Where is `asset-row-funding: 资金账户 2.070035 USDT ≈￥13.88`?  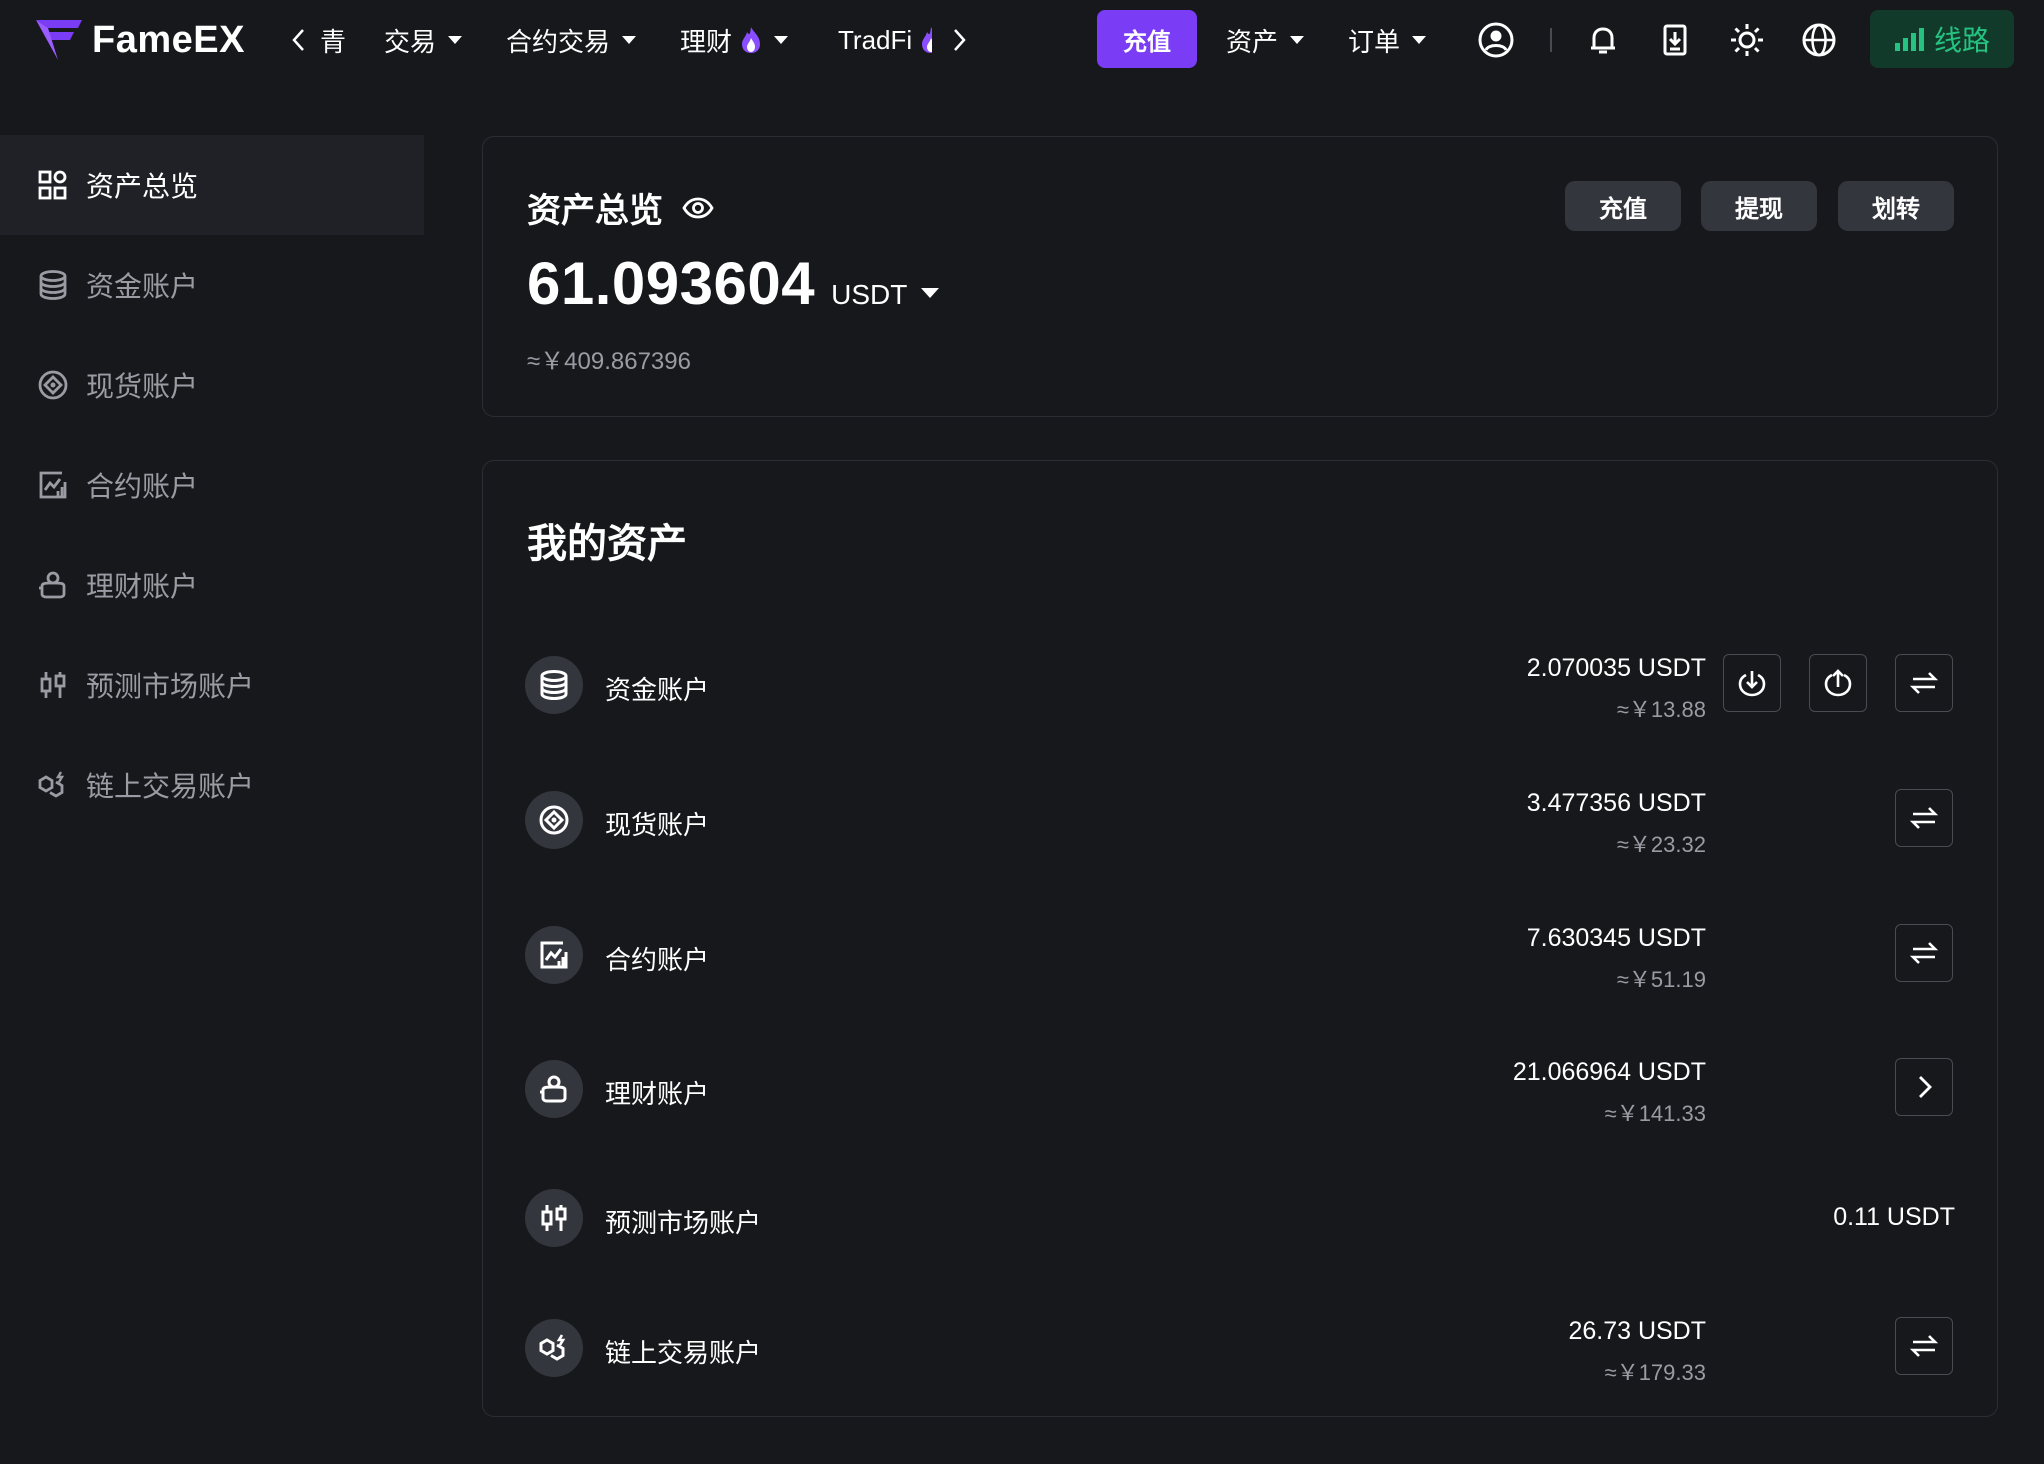
asset-row-funding: 资金账户 2.070035 USDT ≈￥13.88 is located at coordinates (1241, 679).